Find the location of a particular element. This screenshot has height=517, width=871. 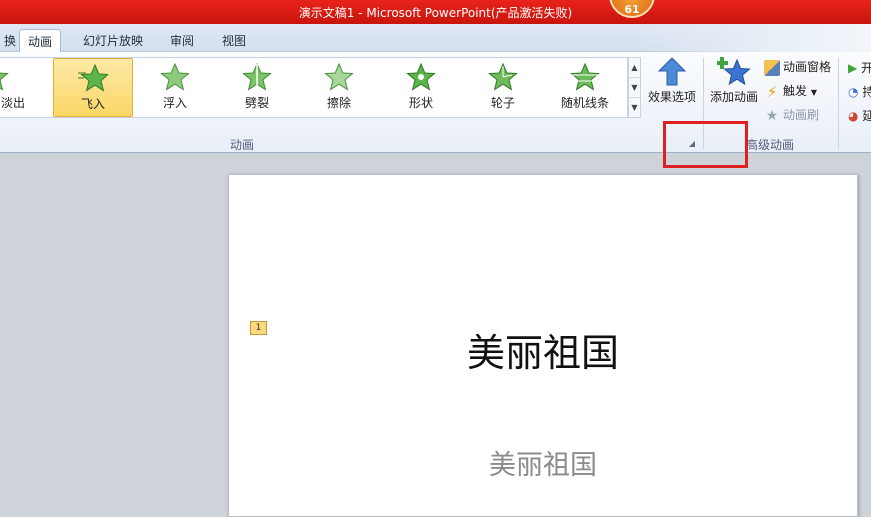

timing-label: 延 is located at coordinates (866, 116).